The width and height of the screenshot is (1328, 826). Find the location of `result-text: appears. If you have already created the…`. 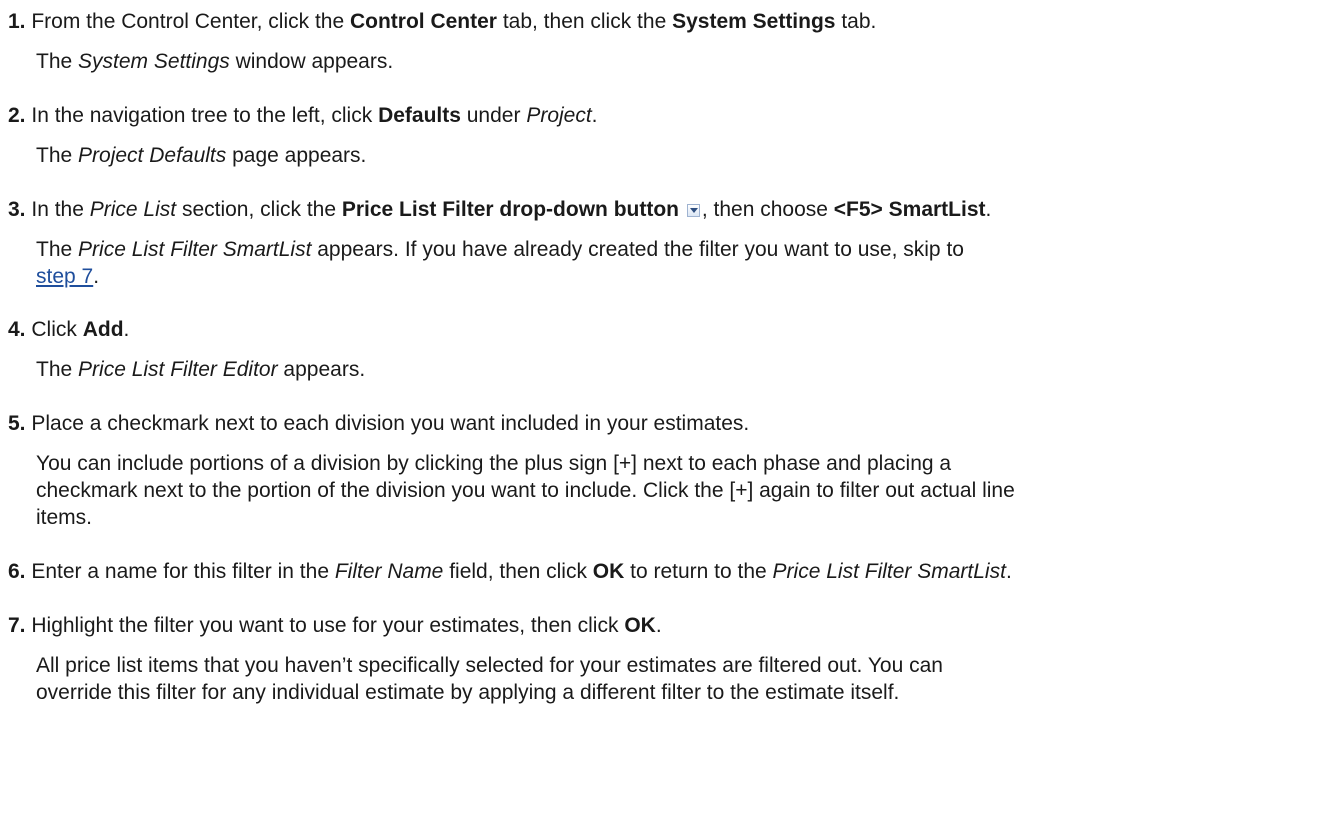

result-text: appears. If you have already created the… is located at coordinates (637, 249).